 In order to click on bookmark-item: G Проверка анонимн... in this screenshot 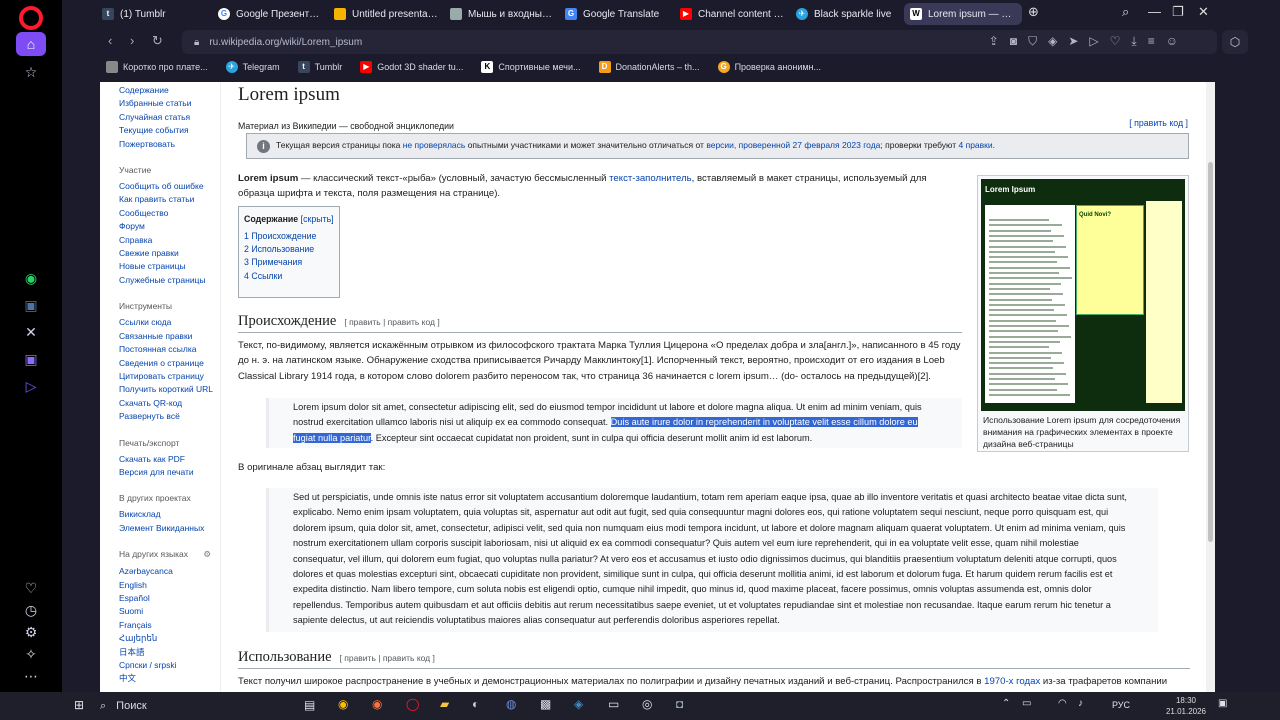, I will do `click(769, 67)`.